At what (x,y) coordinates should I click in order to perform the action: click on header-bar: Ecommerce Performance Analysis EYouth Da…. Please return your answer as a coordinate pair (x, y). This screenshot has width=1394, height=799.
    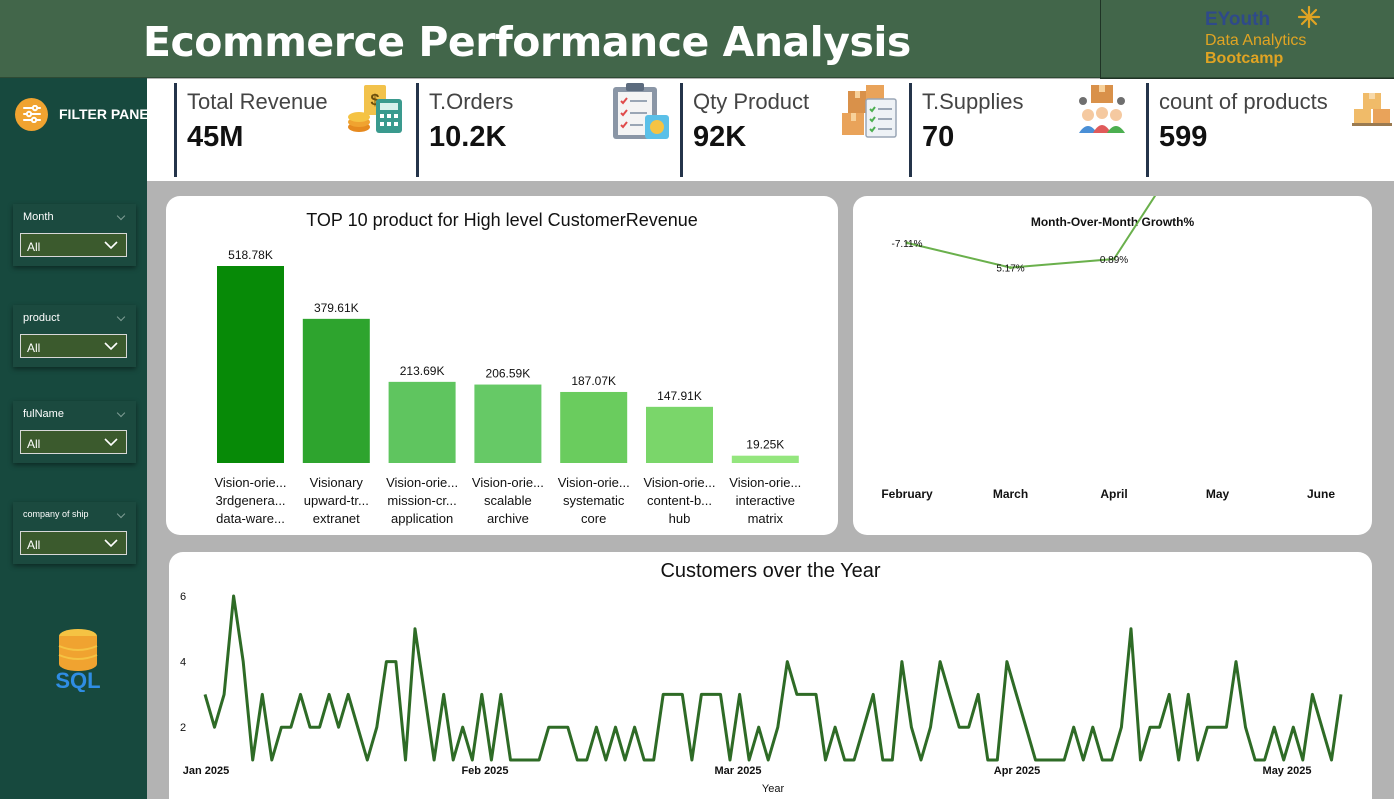
    Looking at the image, I should click on (697, 39).